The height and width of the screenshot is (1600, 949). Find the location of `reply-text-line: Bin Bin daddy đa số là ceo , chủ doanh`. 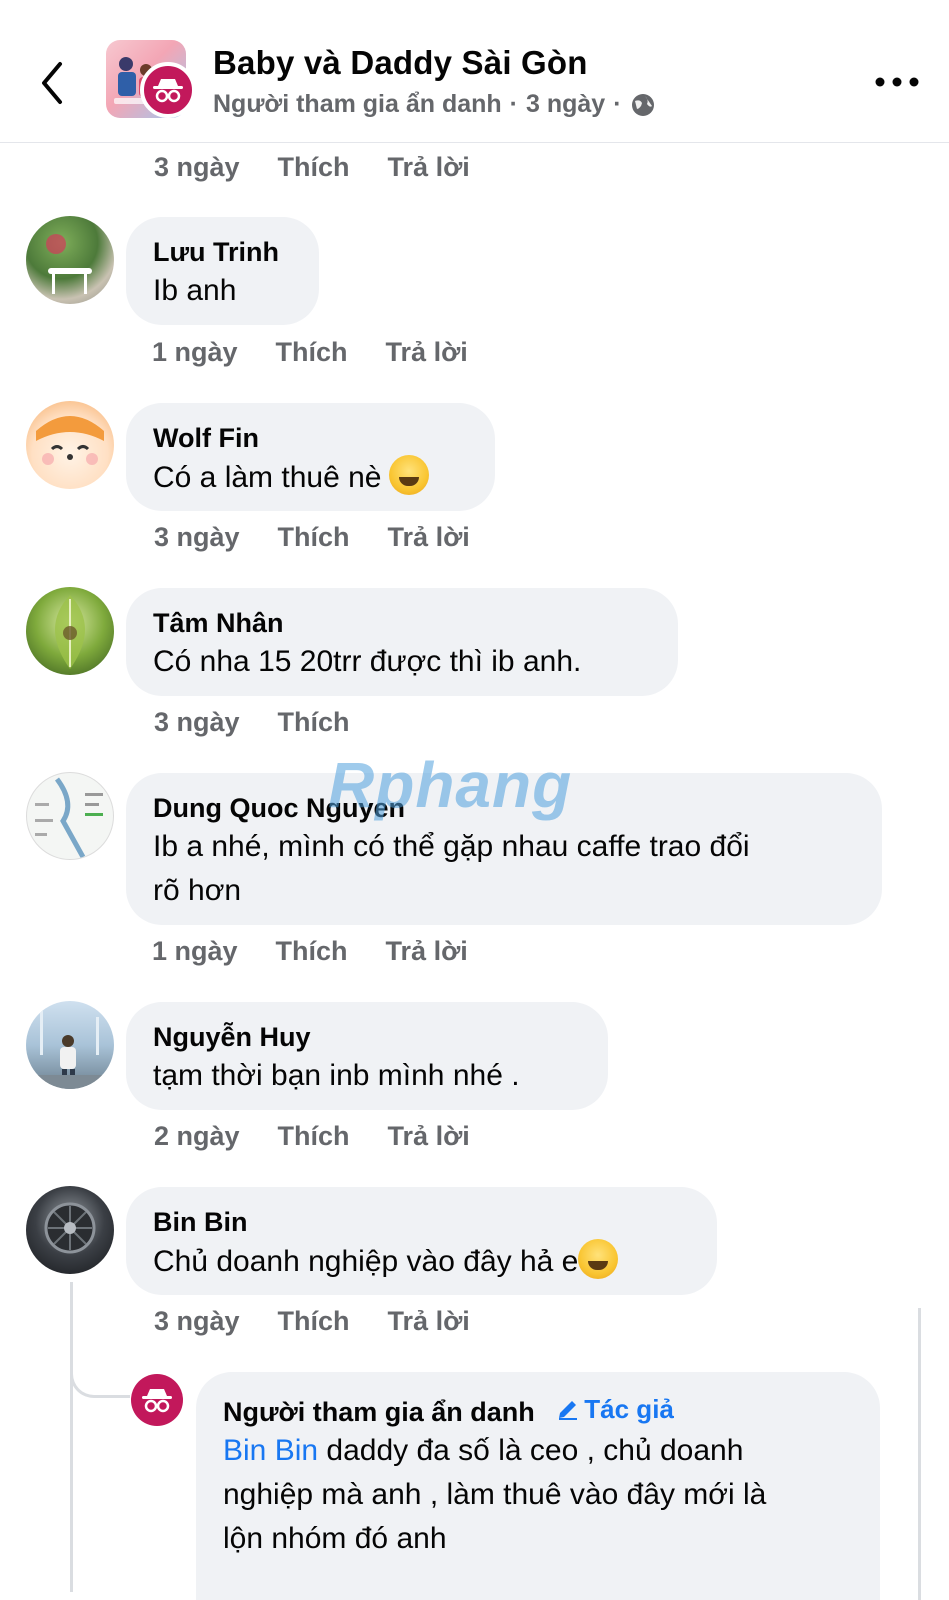

reply-text-line: Bin Bin daddy đa số là ceo , chủ doanh is located at coordinates (538, 1451).